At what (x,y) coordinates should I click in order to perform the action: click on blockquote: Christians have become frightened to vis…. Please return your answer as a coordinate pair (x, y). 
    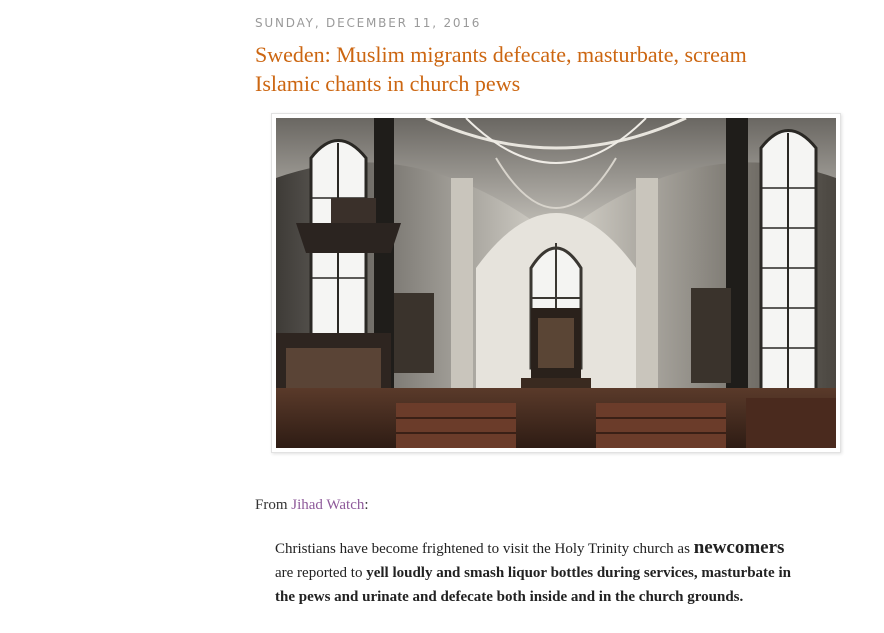
    Looking at the image, I should click on (535, 572).